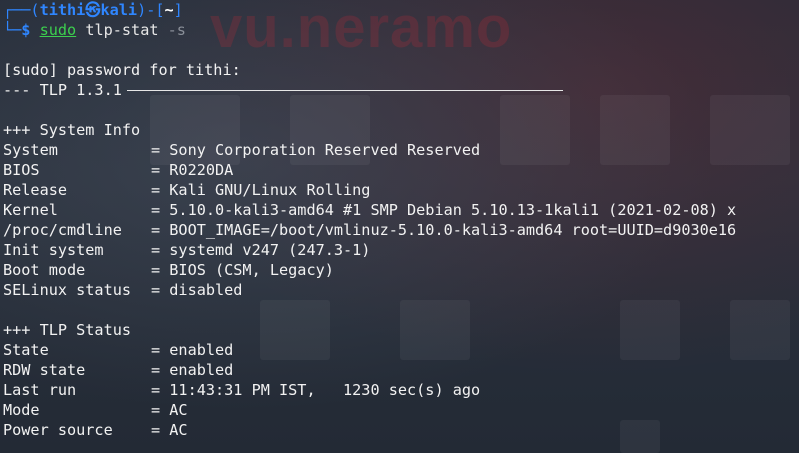  I want to click on row-key: Kernel, so click(30, 210).